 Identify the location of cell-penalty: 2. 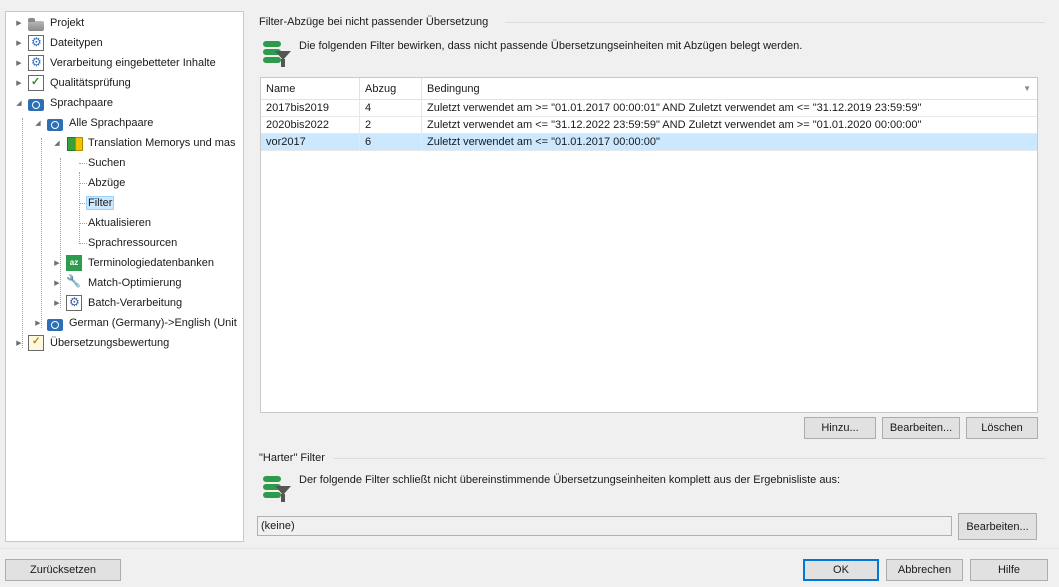
(391, 125).